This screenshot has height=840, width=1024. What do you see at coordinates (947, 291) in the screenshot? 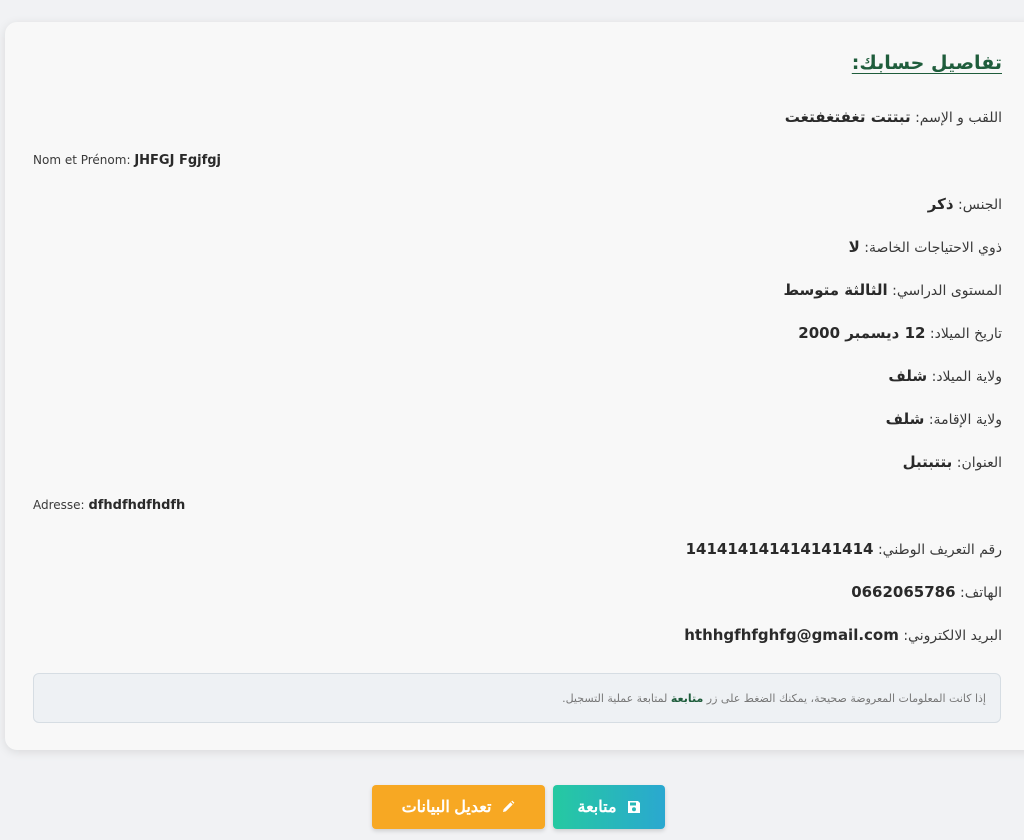
I see `level-label: المستوى الدراسي:` at bounding box center [947, 291].